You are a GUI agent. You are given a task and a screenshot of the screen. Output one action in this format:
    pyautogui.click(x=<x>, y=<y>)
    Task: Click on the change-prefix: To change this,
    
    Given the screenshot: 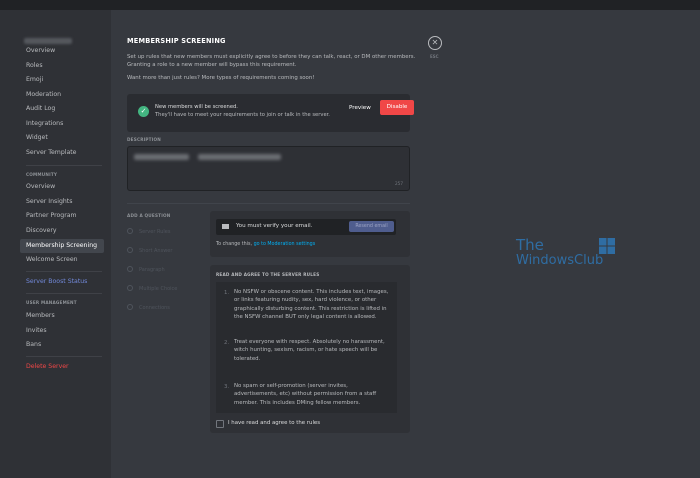 What is the action you would take?
    pyautogui.click(x=235, y=244)
    